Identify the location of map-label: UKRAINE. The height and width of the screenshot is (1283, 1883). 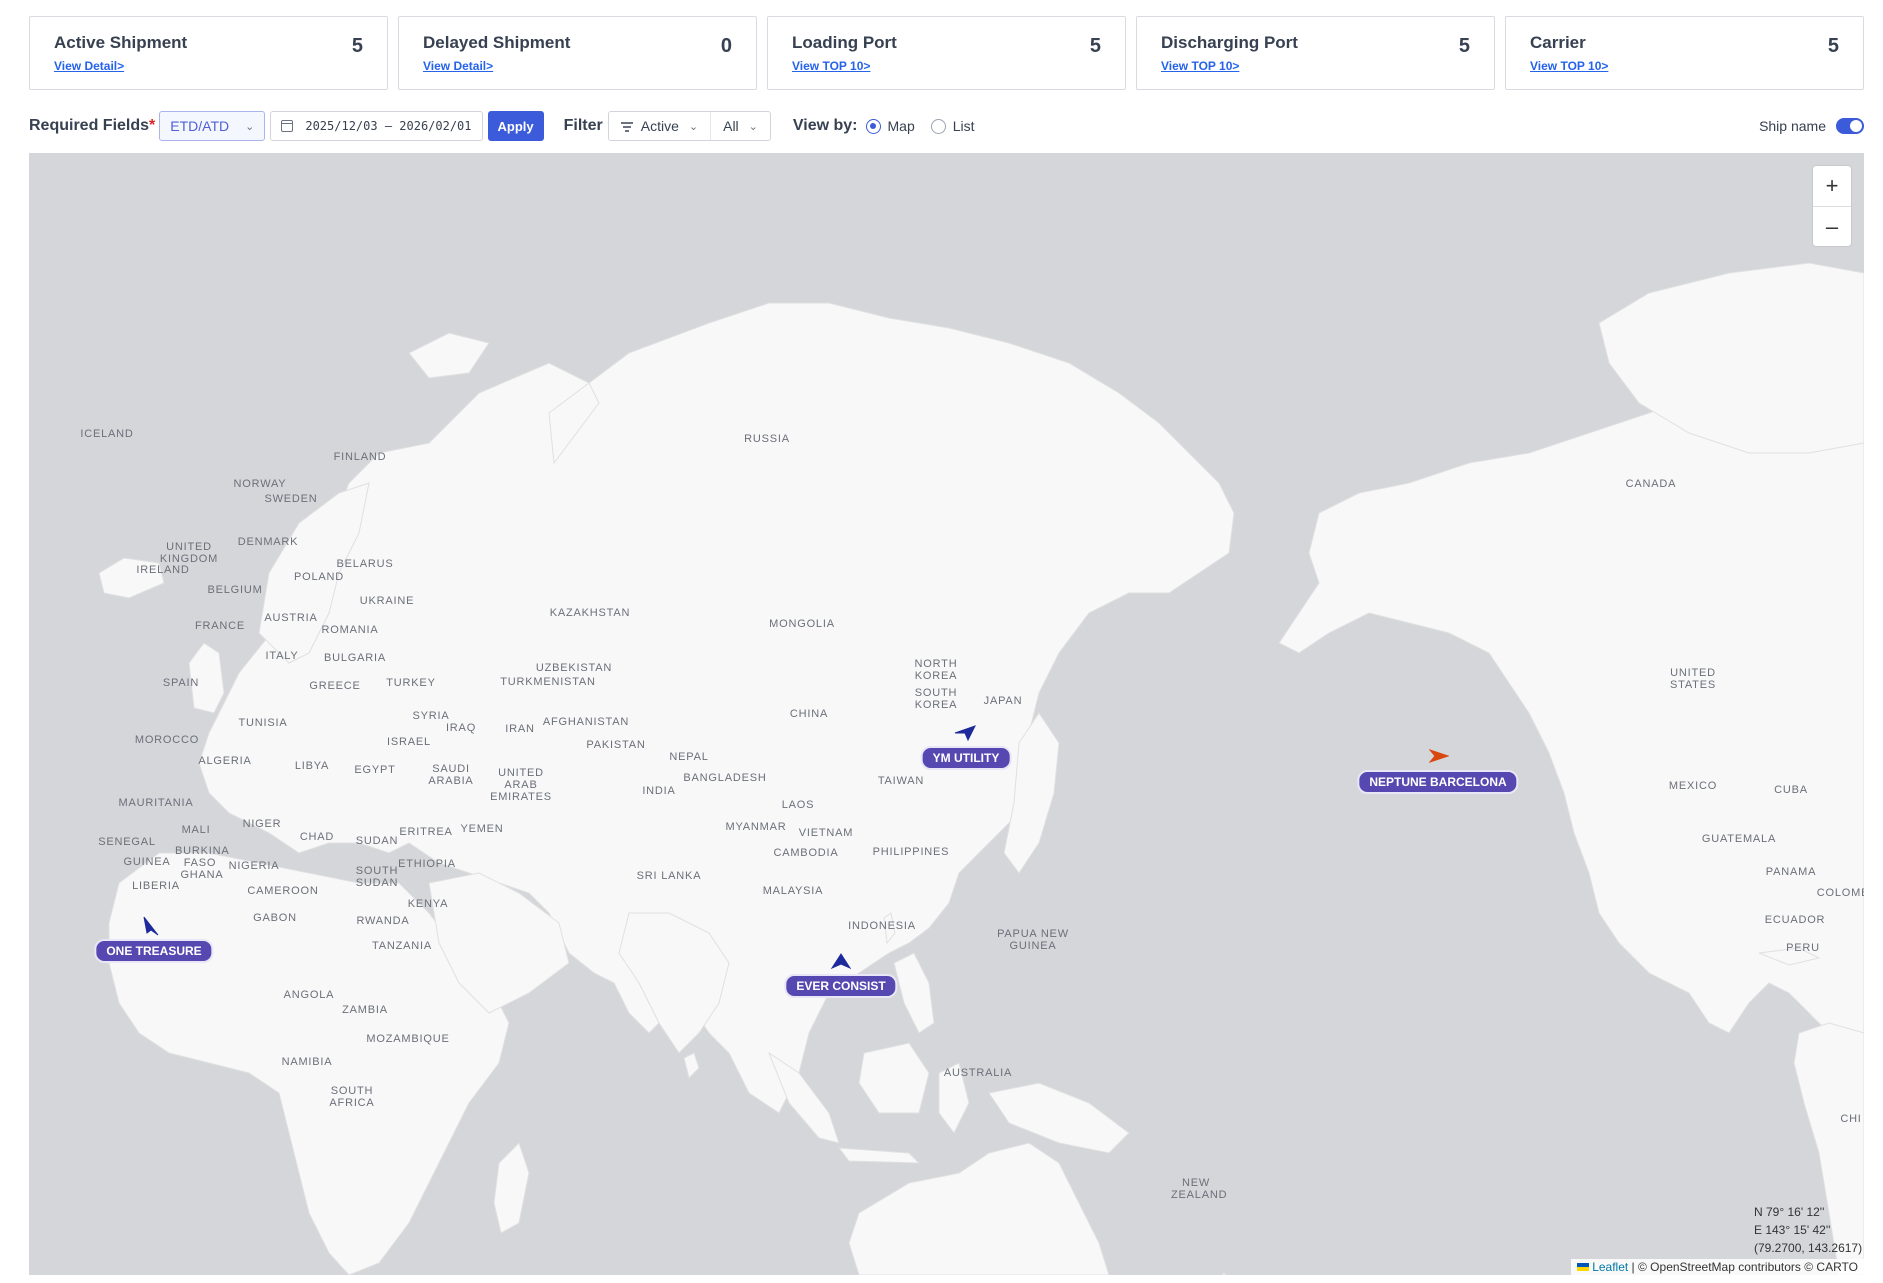
(387, 601).